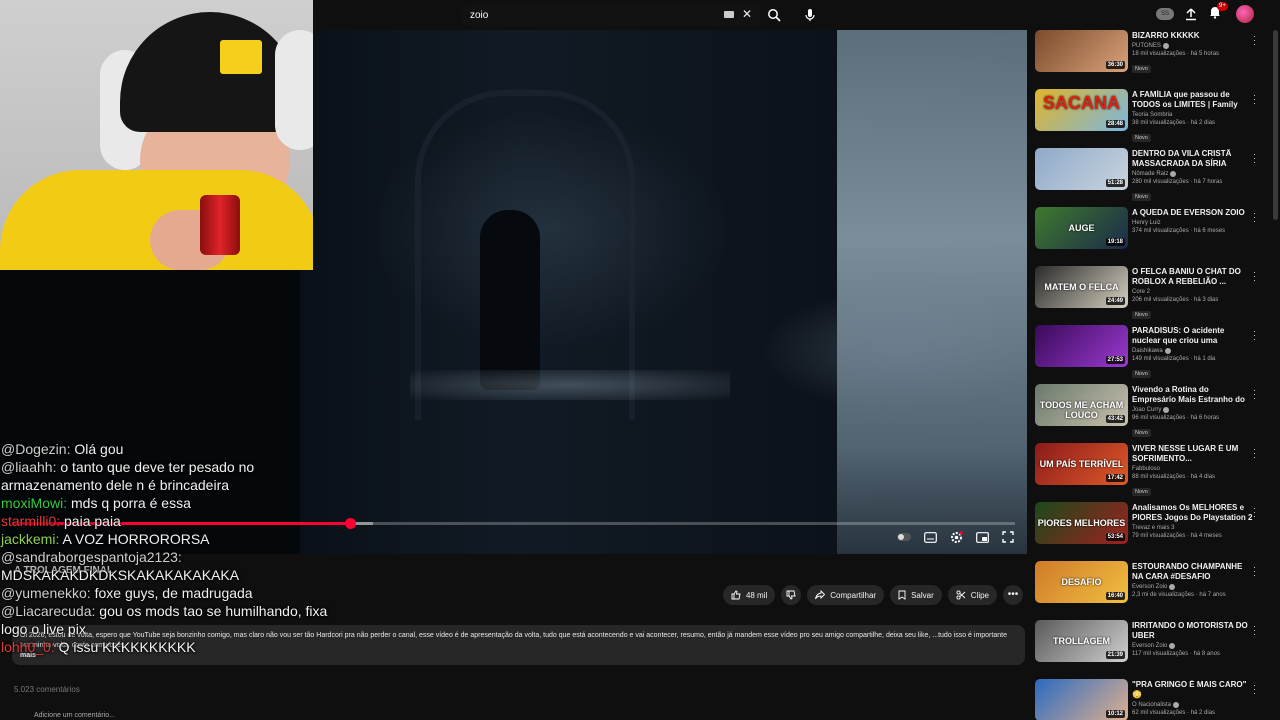  Describe the element at coordinates (1193, 46) in the screenshot. I see `channel-name: PUTONES` at that location.